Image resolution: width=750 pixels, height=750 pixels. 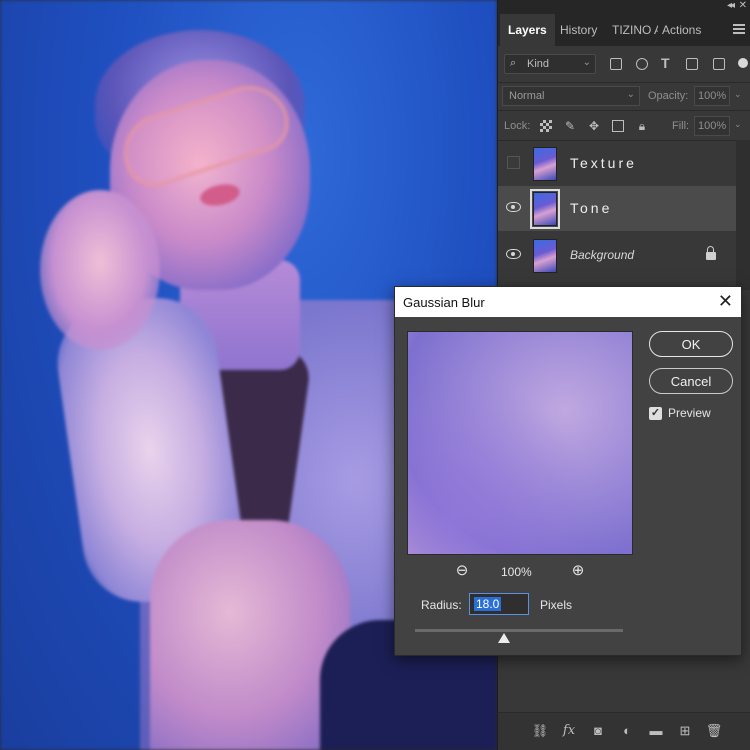 I want to click on layer-name: Tone, so click(x=591, y=208).